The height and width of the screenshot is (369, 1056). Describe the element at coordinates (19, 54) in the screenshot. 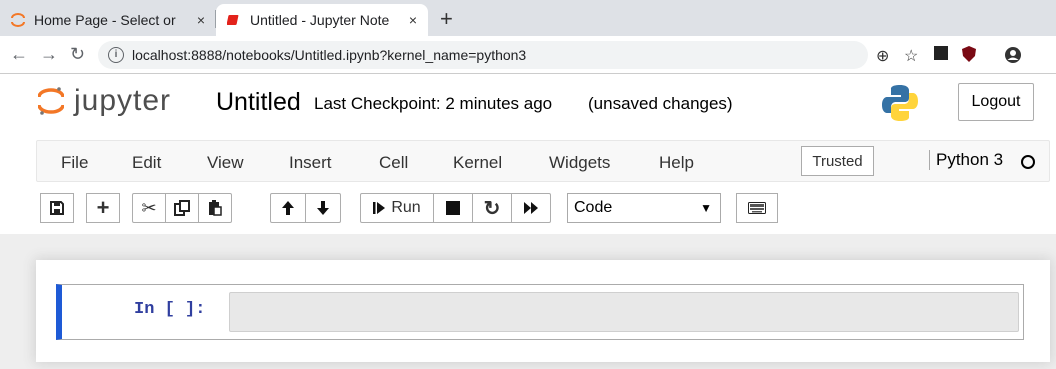

I see `back-arrow-icon: ←` at that location.